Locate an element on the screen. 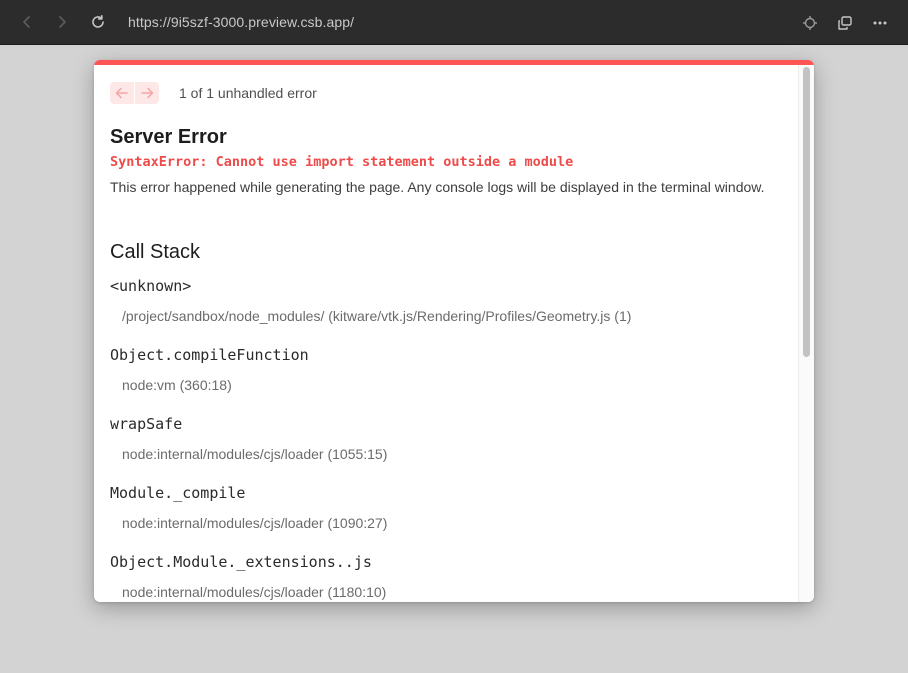 This screenshot has width=908, height=673. inspect-button is located at coordinates (810, 23).